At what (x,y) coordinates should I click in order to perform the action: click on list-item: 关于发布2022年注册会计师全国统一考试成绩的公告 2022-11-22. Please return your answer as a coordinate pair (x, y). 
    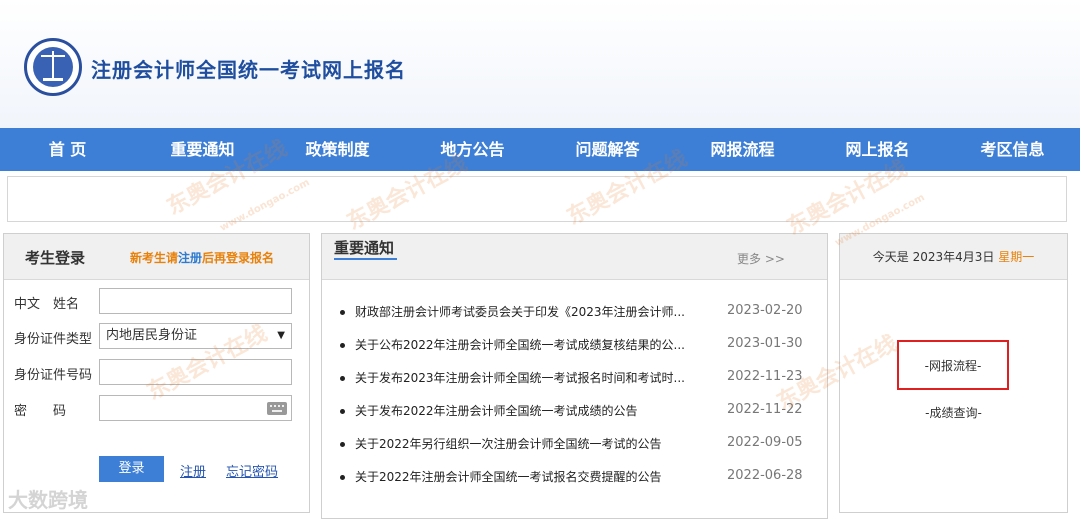
    Looking at the image, I should click on (575, 417).